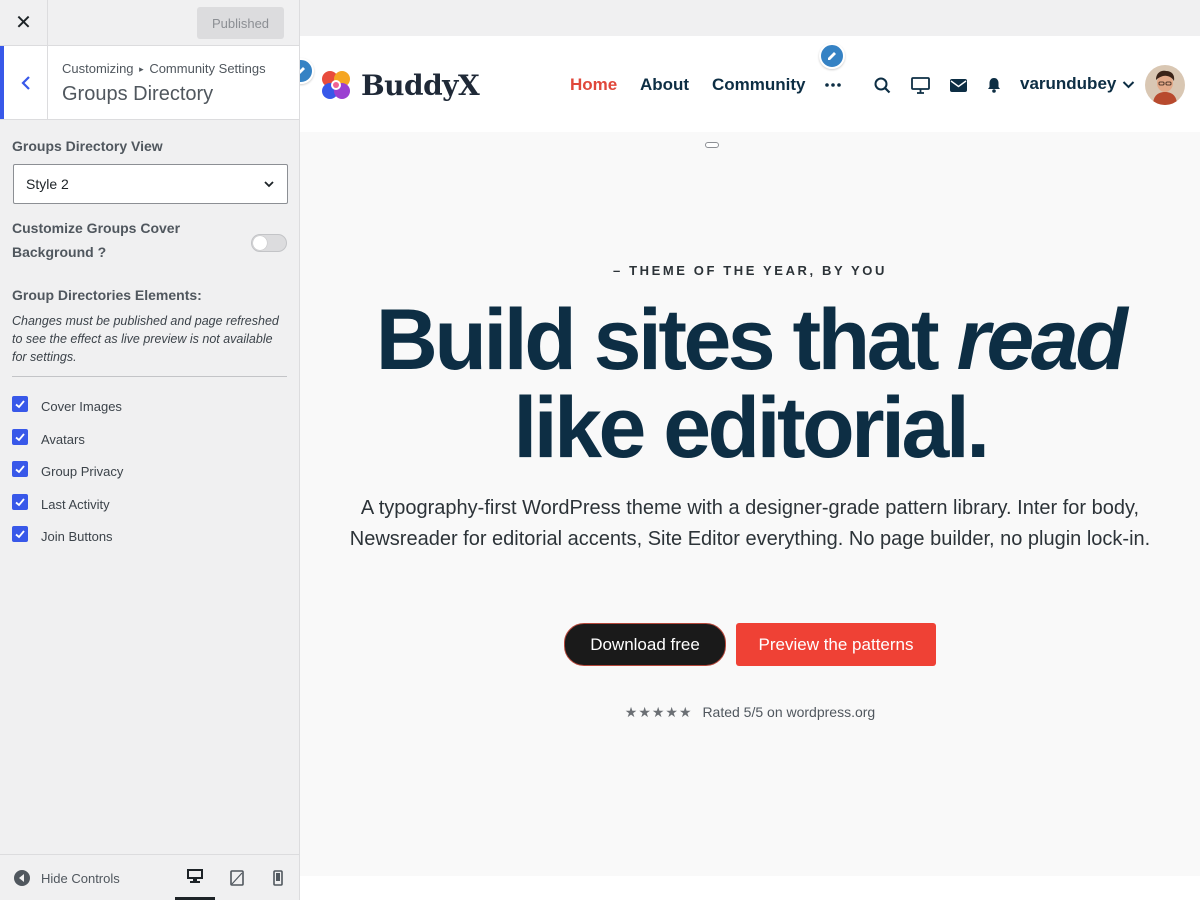 The width and height of the screenshot is (1200, 900). What do you see at coordinates (593, 85) in the screenshot?
I see `nav-item-home: Home` at bounding box center [593, 85].